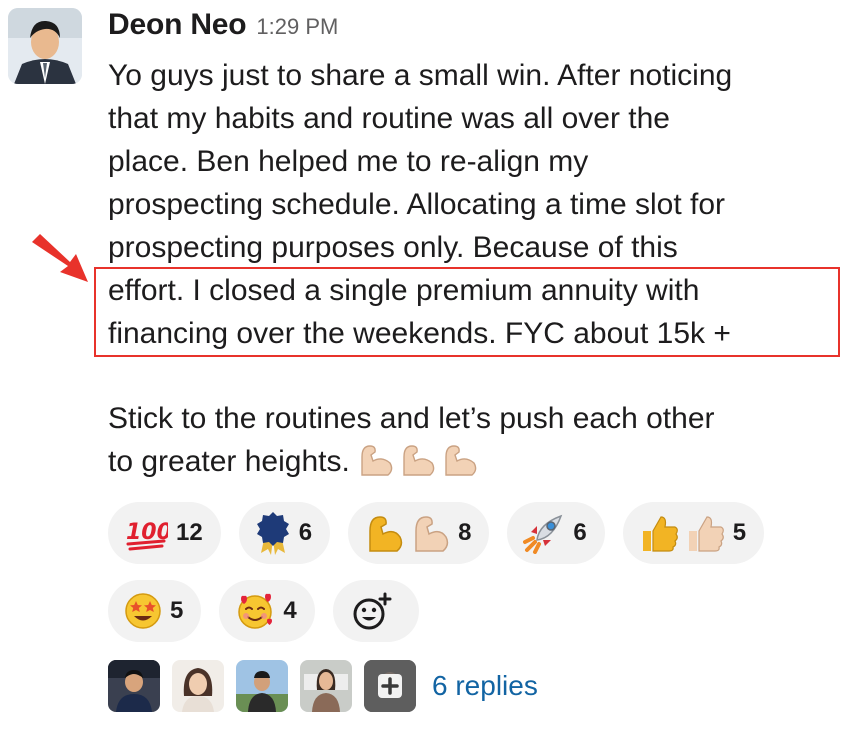  Describe the element at coordinates (465, 532) in the screenshot. I see `reaction-count: 8` at that location.